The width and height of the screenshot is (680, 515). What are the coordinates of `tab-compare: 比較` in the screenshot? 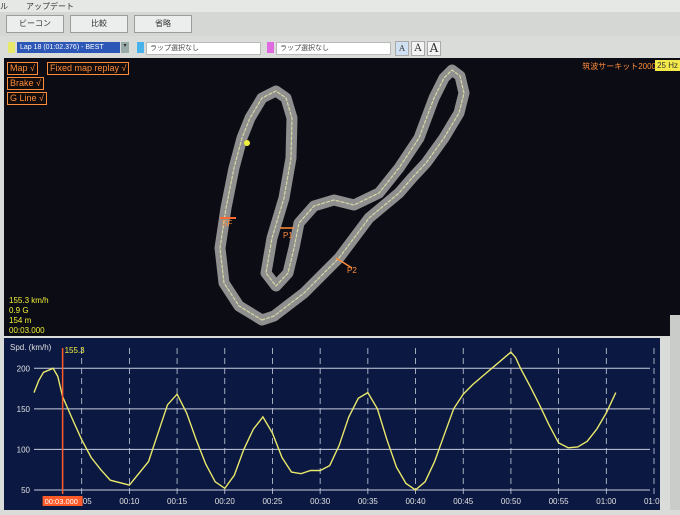 It's located at (99, 24).